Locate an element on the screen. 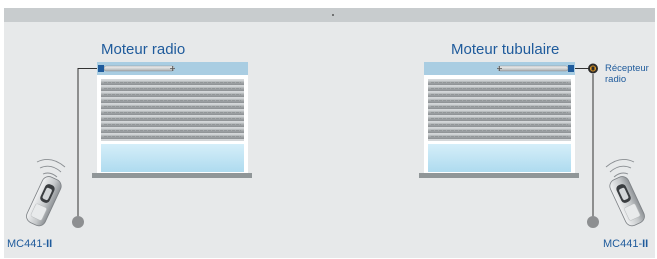  right-remote-label: MC441-II is located at coordinates (625, 244).